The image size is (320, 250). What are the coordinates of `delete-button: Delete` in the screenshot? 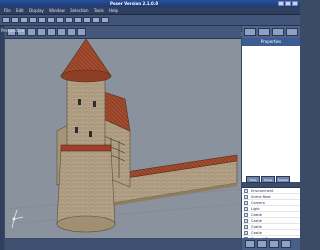 It's located at (283, 179).